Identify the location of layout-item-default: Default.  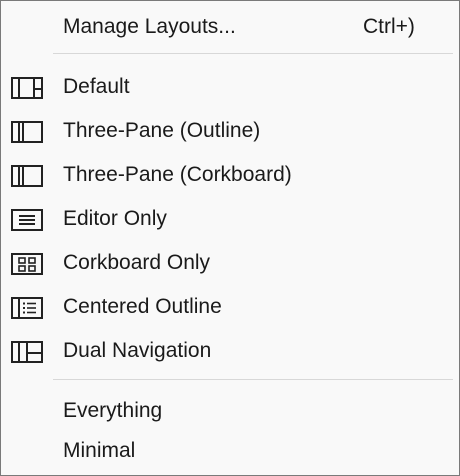
(230, 87).